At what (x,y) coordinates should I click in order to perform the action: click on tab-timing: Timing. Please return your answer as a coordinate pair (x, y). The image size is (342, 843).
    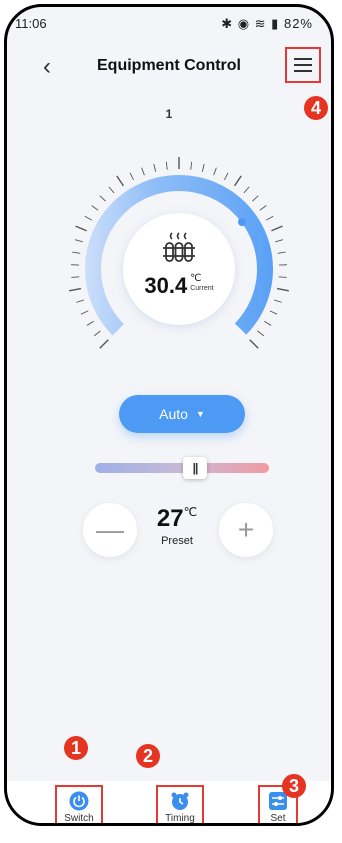
    Looking at the image, I should click on (180, 804).